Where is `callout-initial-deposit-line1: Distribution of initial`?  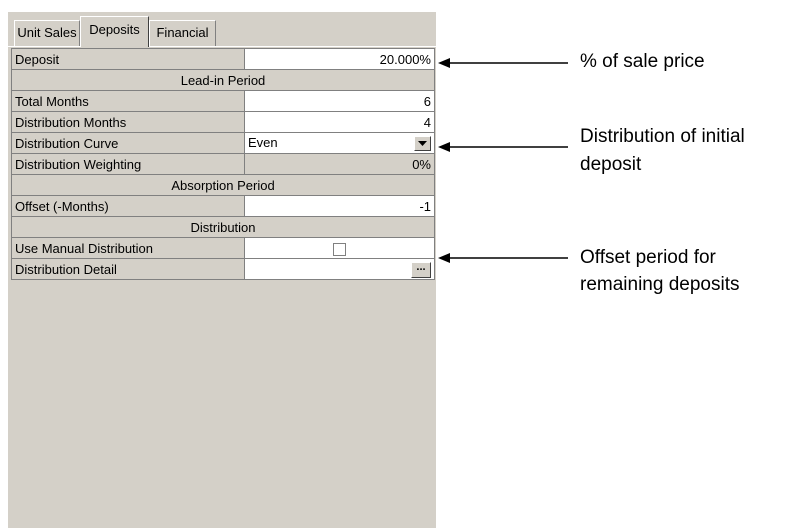 callout-initial-deposit-line1: Distribution of initial is located at coordinates (662, 136).